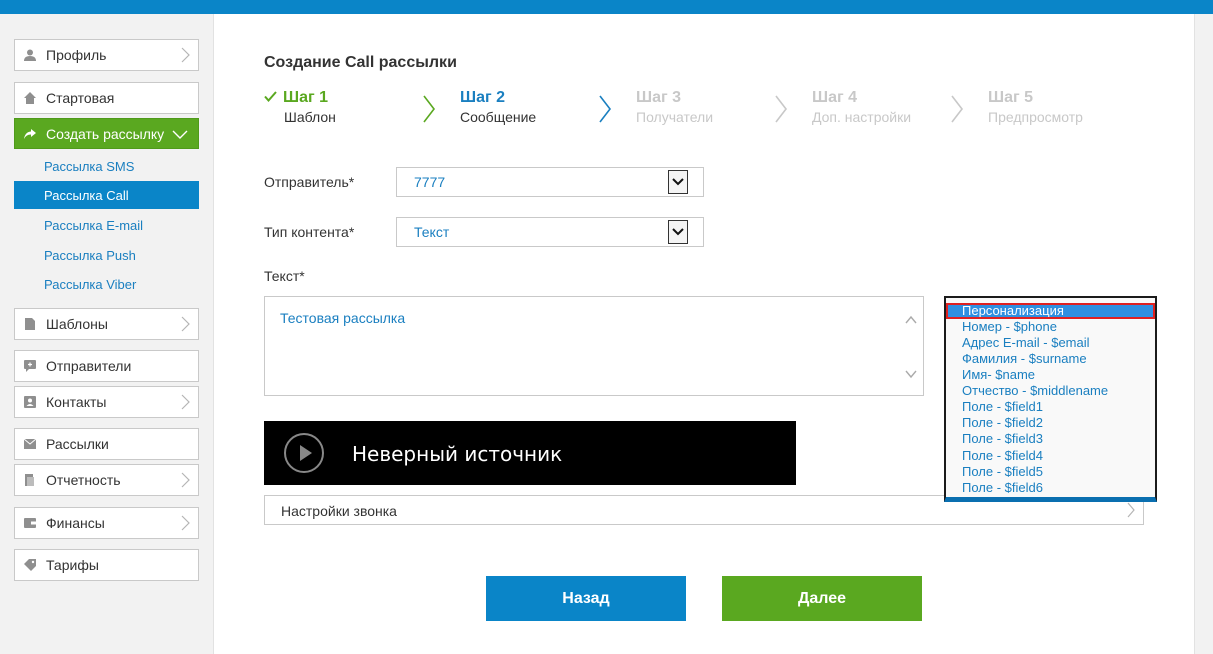 Image resolution: width=1213 pixels, height=654 pixels. What do you see at coordinates (89, 366) in the screenshot?
I see `sidebar-item-label: Отправители` at bounding box center [89, 366].